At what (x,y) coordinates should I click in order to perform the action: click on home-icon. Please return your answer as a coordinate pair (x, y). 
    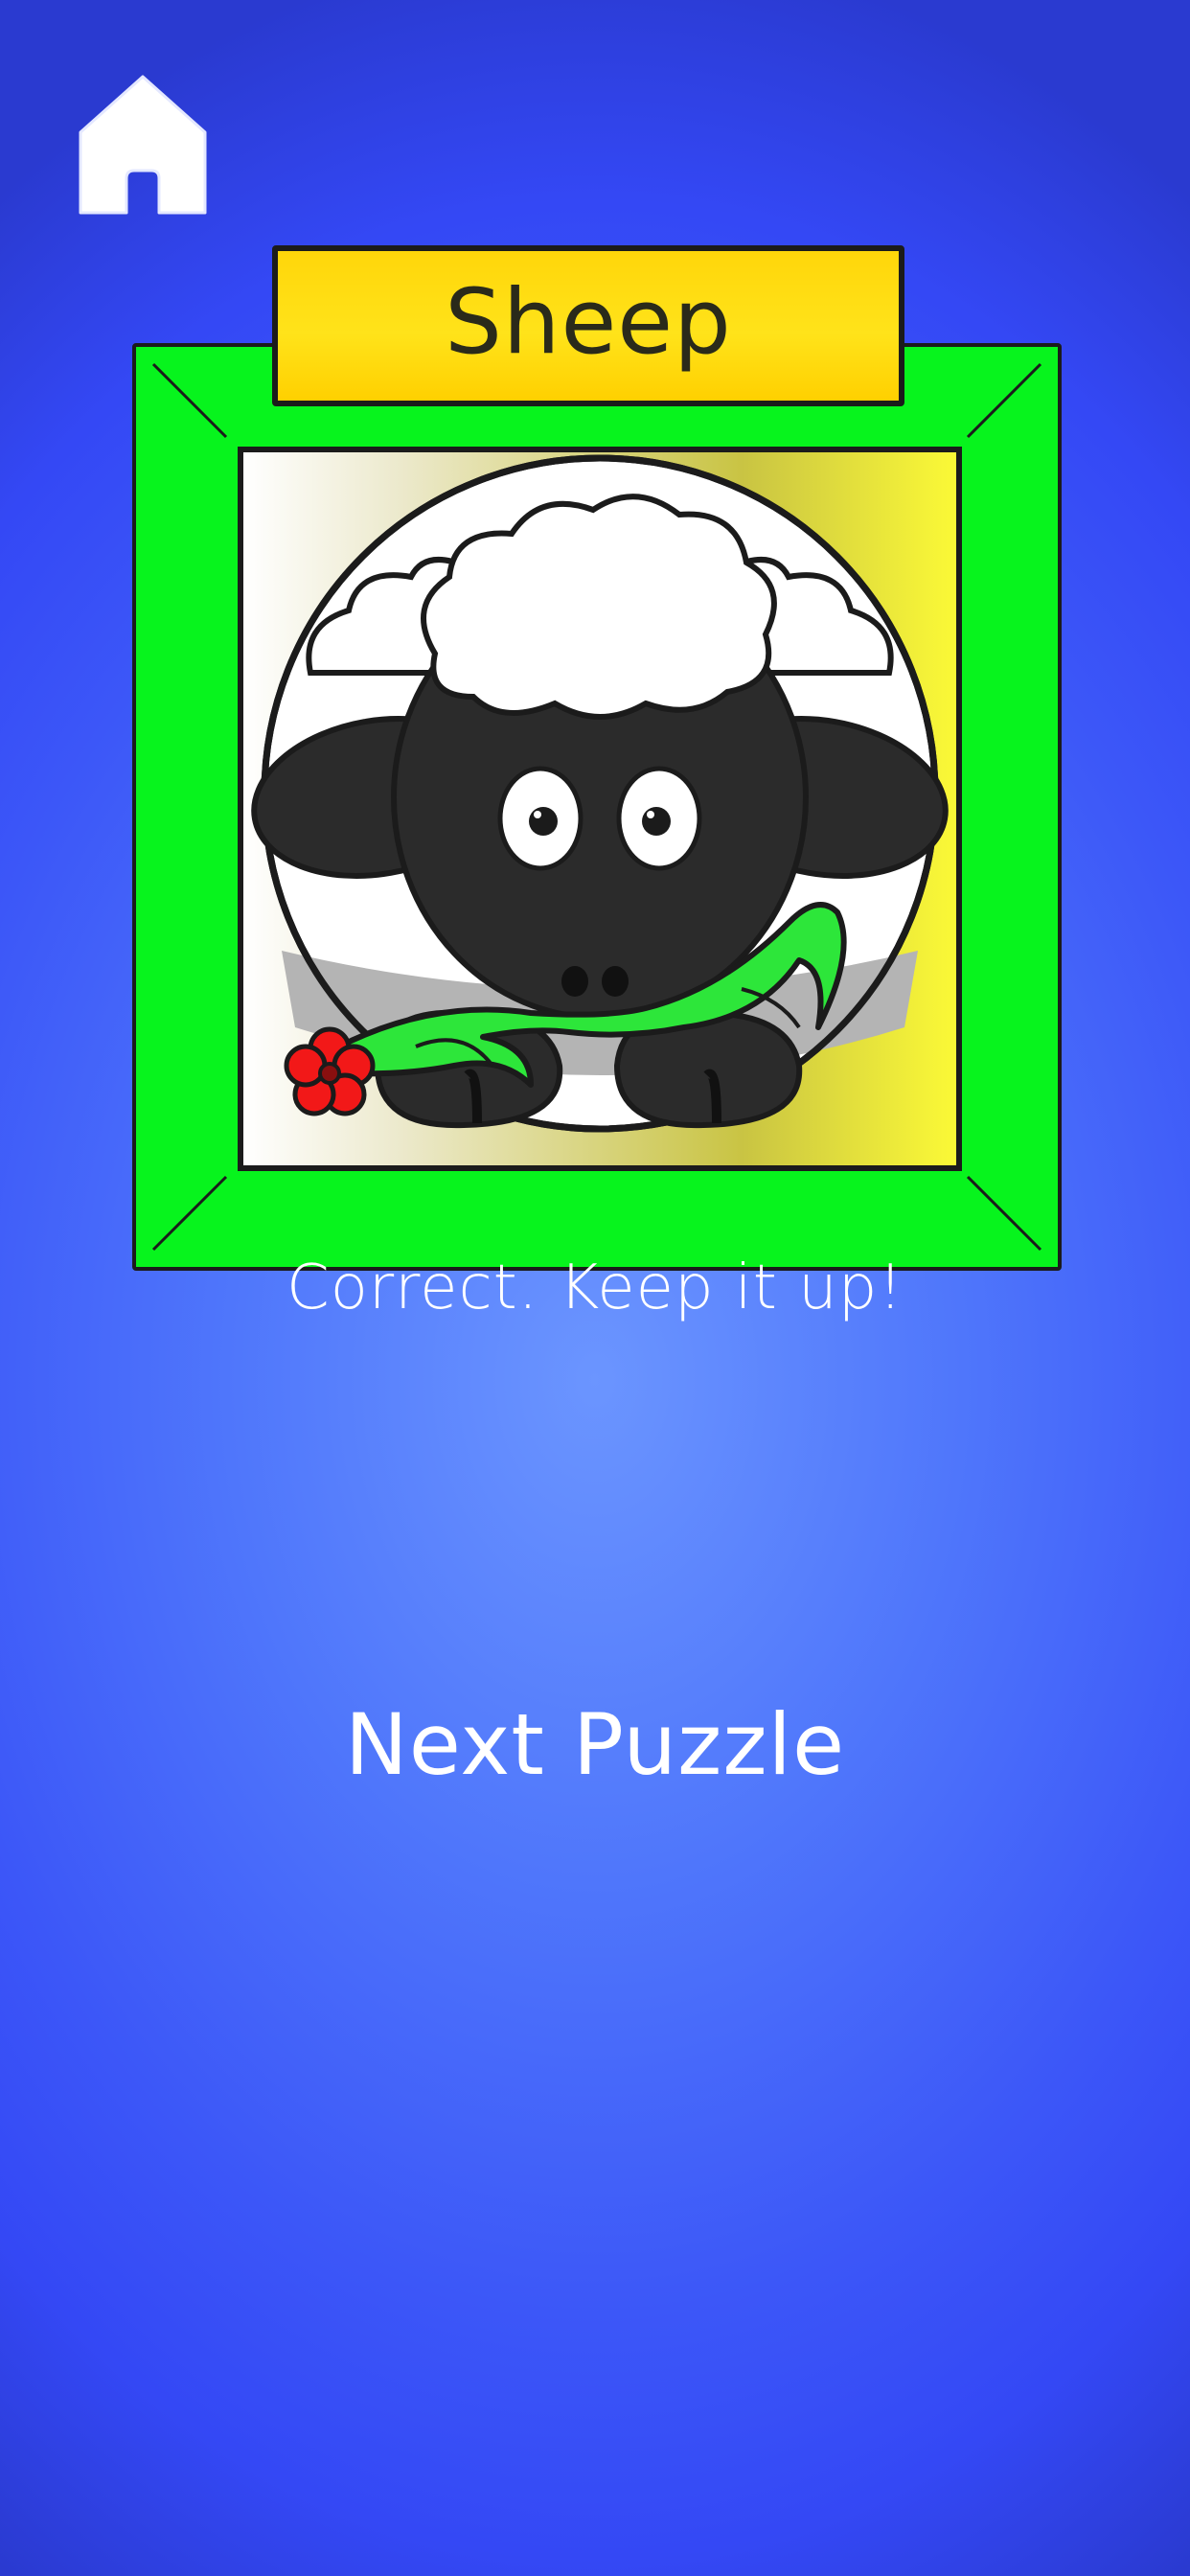
    Looking at the image, I should click on (143, 145).